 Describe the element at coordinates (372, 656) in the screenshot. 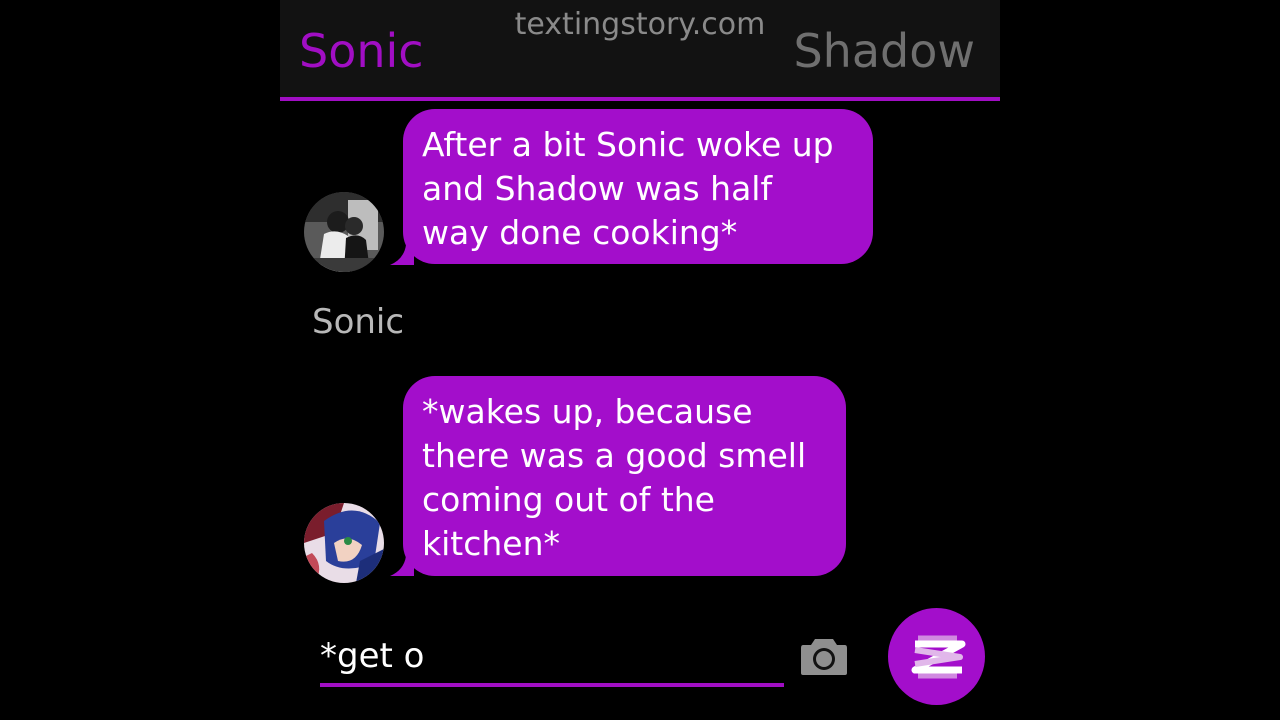

I see `message-input: *get o` at that location.